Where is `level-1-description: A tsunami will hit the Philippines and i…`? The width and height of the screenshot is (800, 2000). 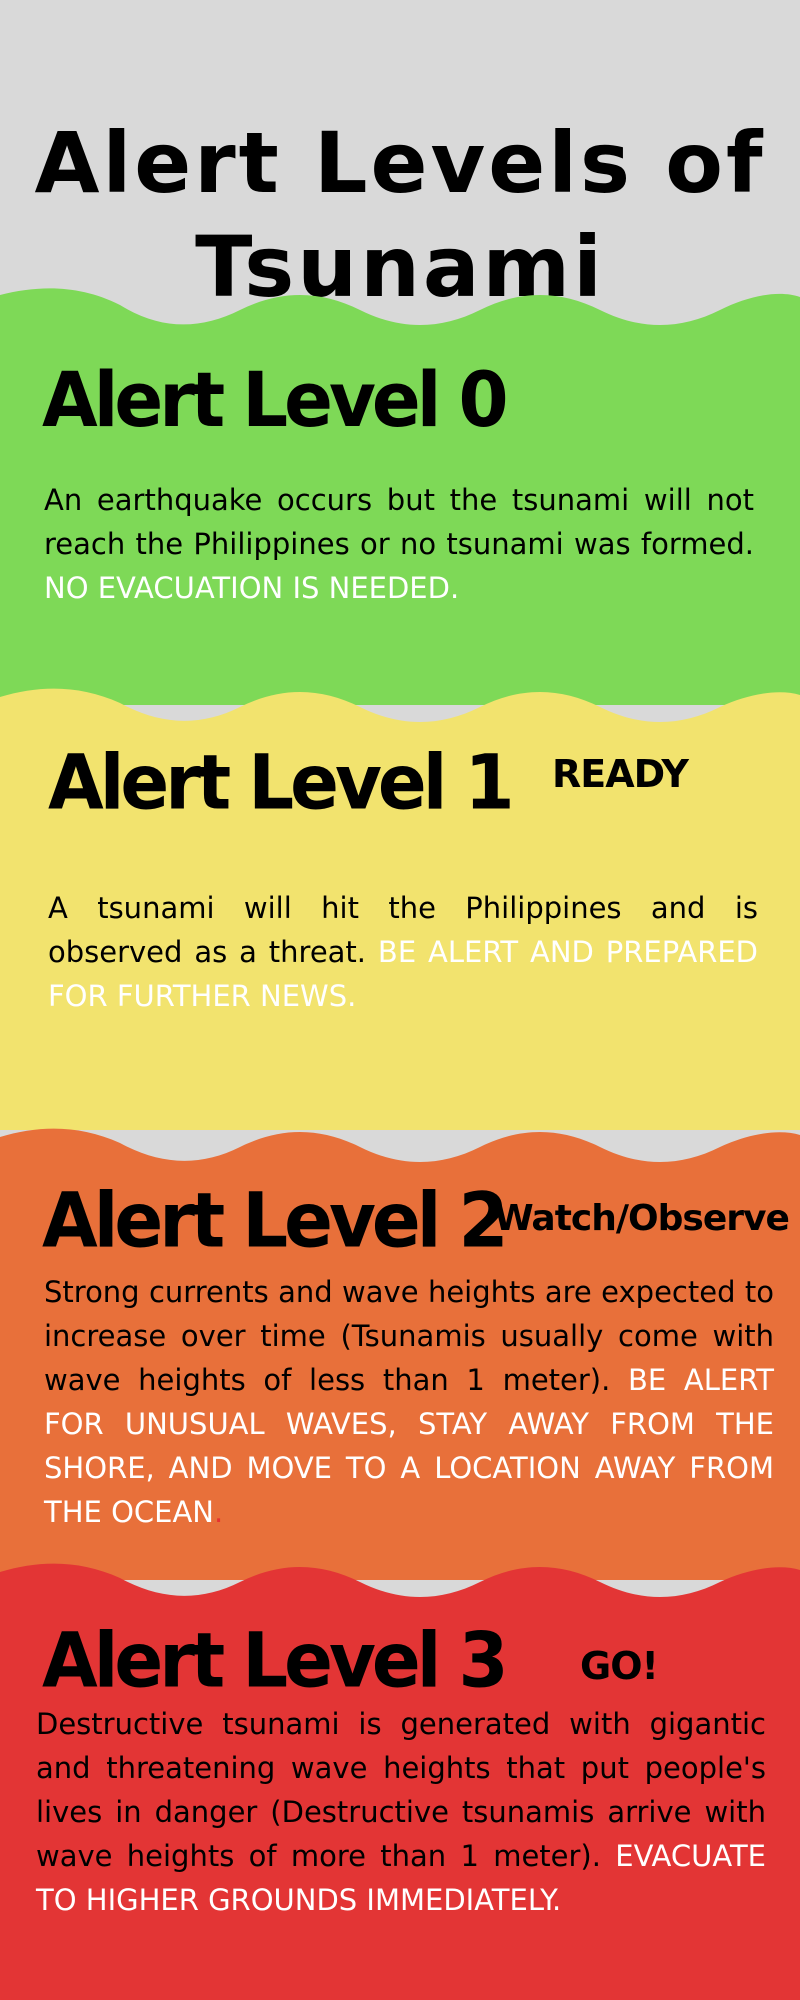 level-1-description: A tsunami will hit the Philippines and i… is located at coordinates (403, 952).